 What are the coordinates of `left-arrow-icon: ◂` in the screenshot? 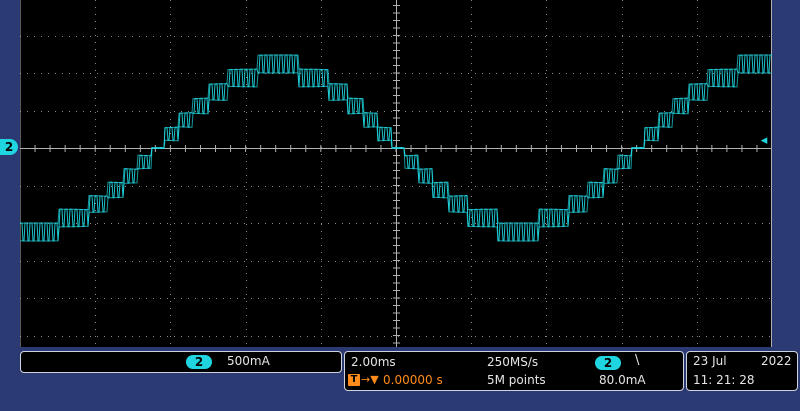 It's located at (764, 141).